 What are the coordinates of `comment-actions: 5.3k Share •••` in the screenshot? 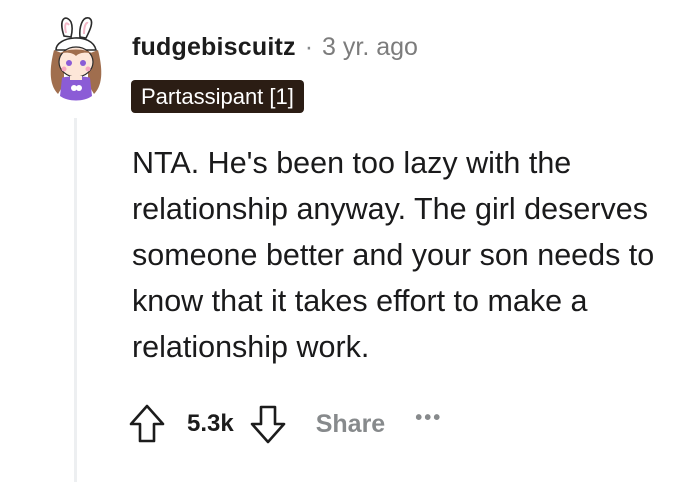 It's located at (284, 424).